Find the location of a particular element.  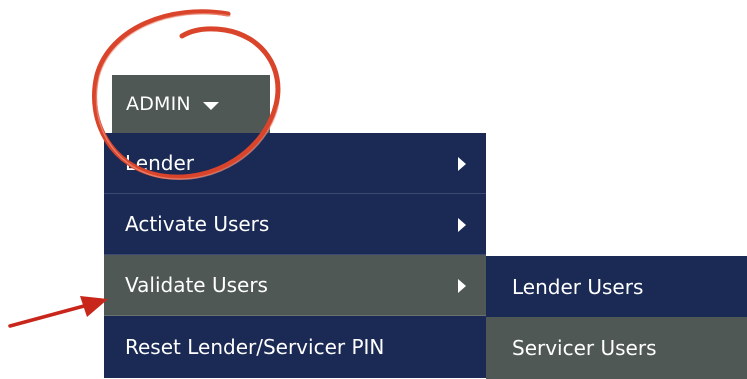

validate-users-submenu: Lender Users Servicer Users is located at coordinates (616, 317).